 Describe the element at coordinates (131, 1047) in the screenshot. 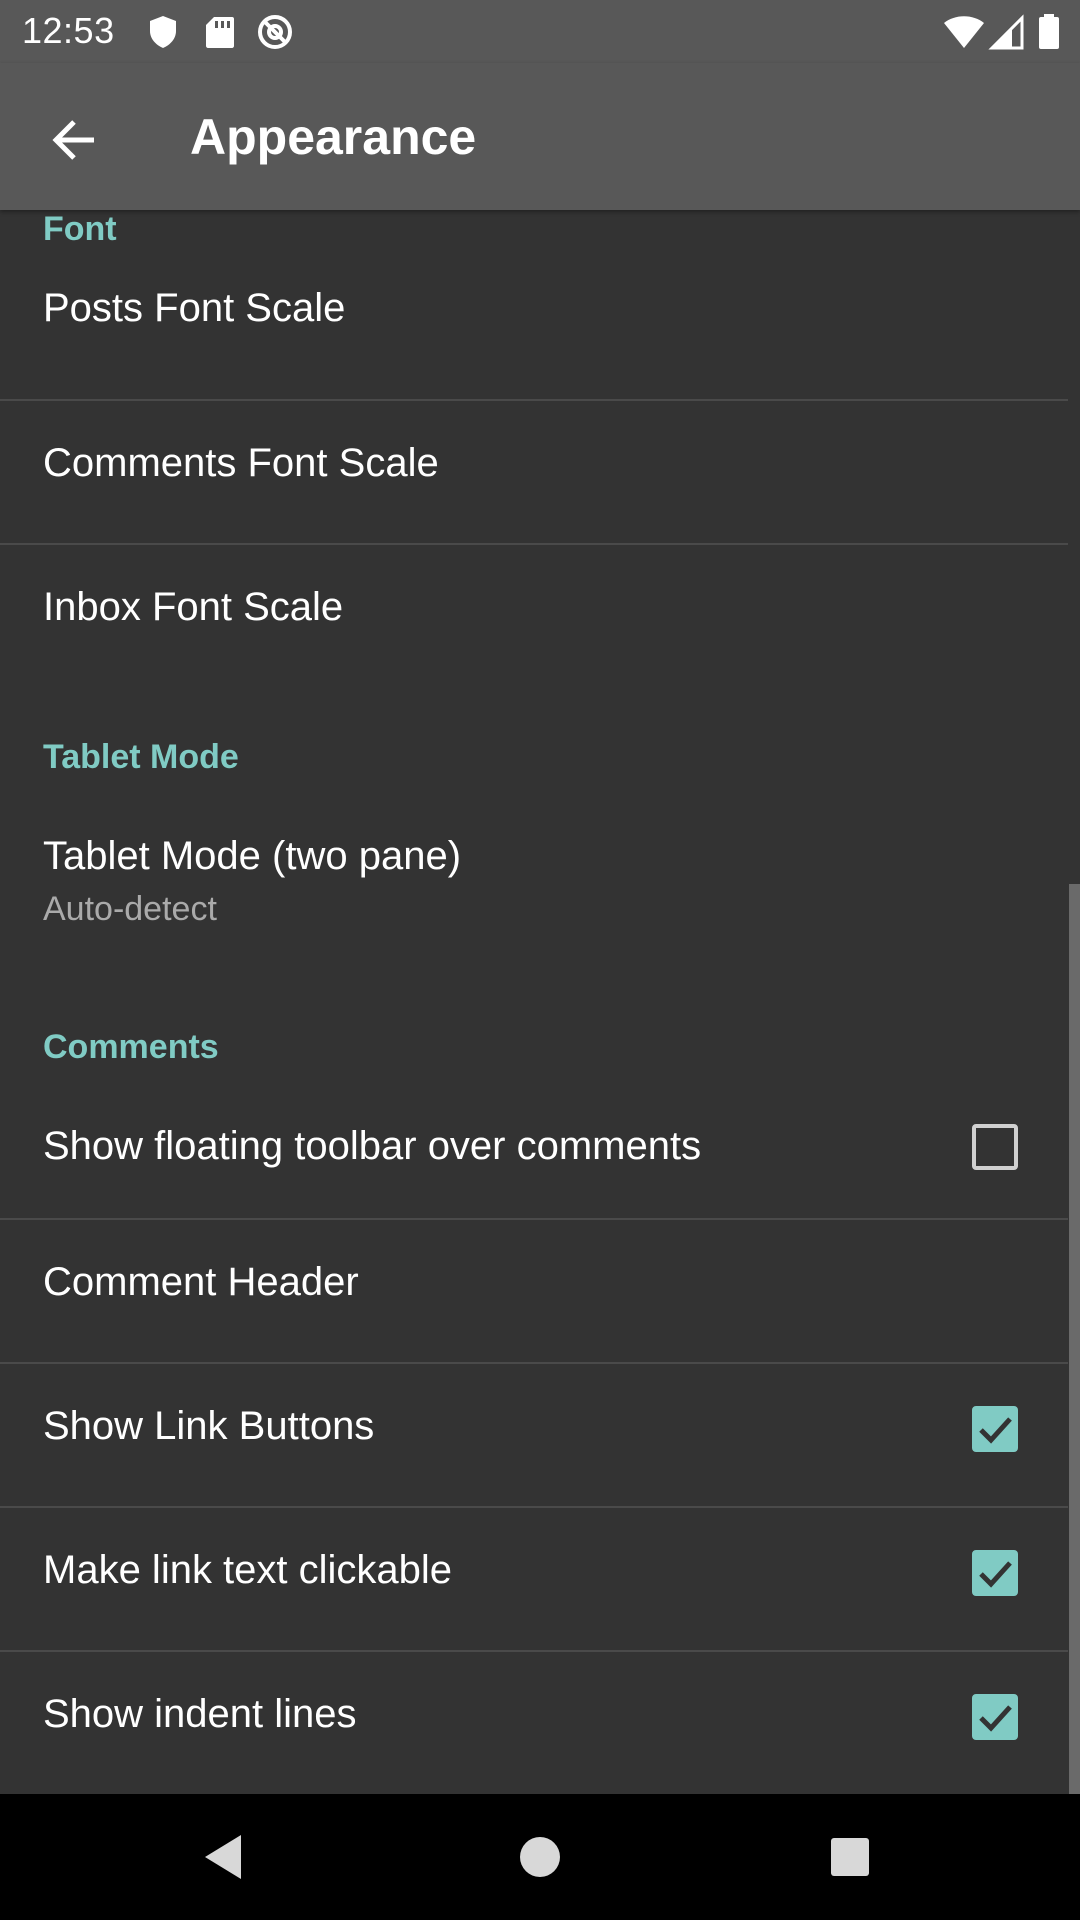

I see `section-header-comments: Comments` at that location.